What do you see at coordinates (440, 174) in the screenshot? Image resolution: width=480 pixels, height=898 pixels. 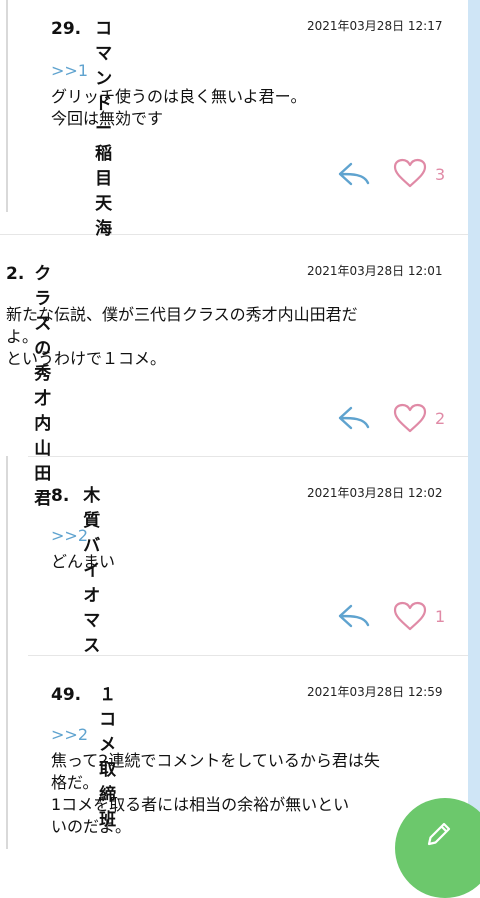 I see `like-count: 3` at bounding box center [440, 174].